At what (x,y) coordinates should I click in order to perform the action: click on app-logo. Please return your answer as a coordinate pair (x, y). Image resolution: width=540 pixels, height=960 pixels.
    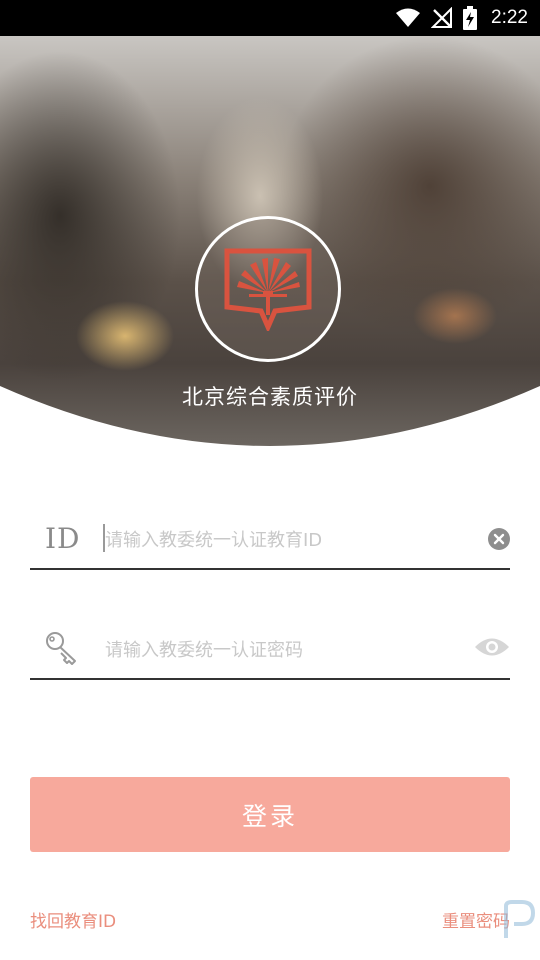
    Looking at the image, I should click on (268, 289).